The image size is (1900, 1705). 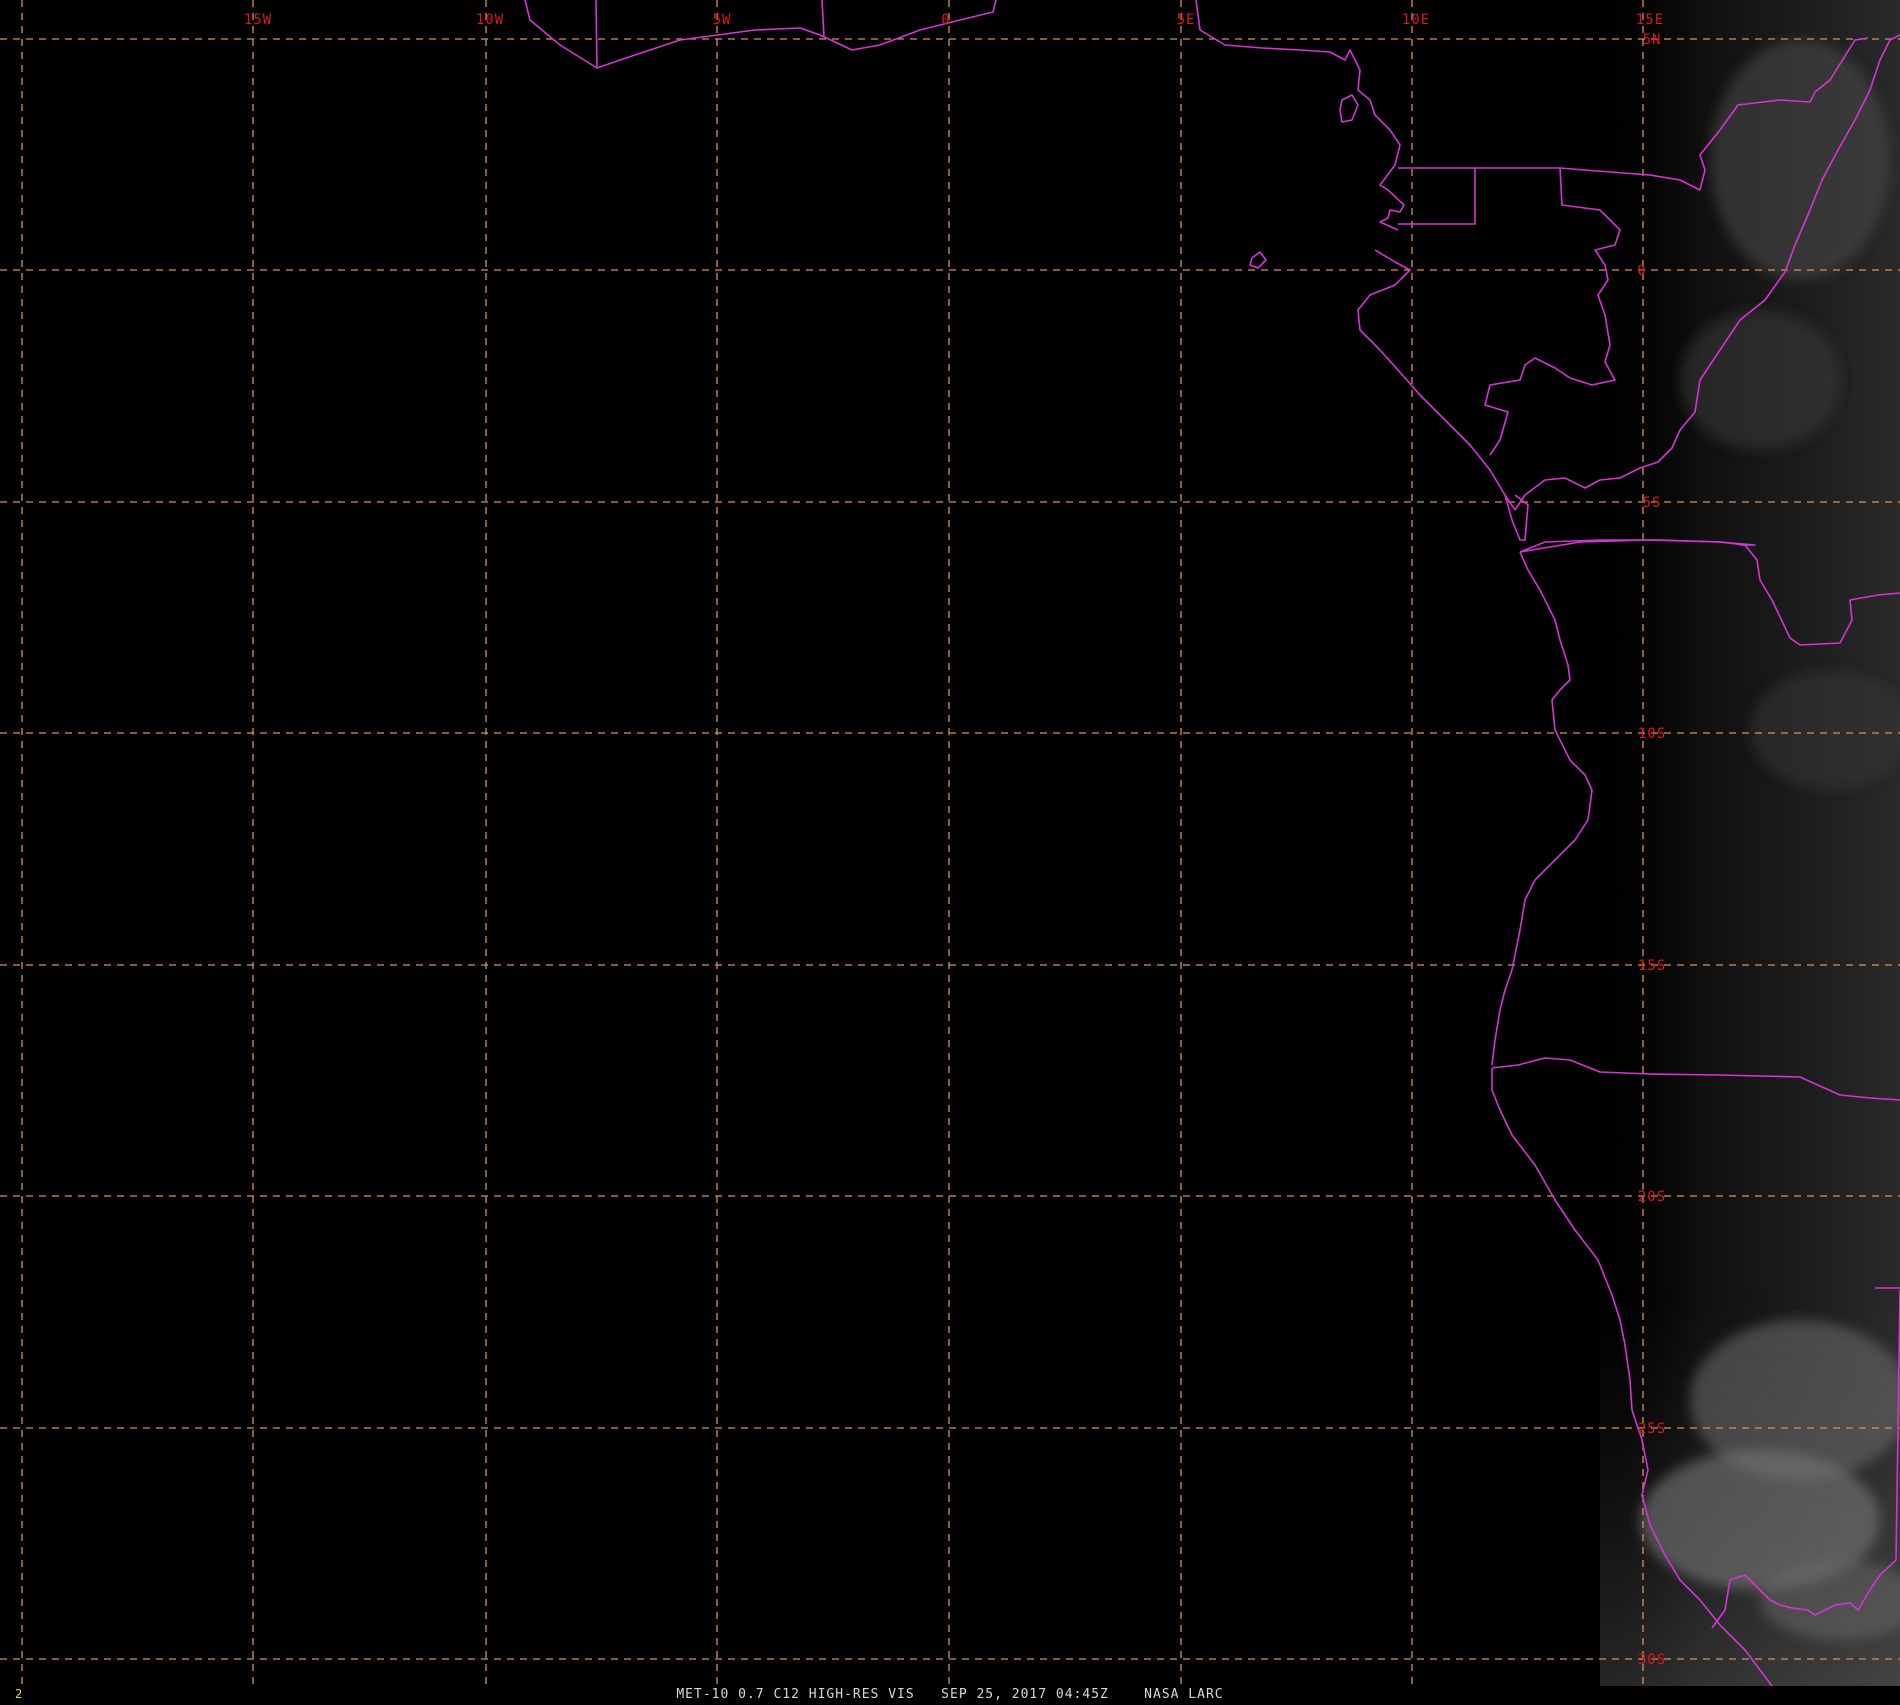 I want to click on frame-number: 2, so click(x=18, y=1693).